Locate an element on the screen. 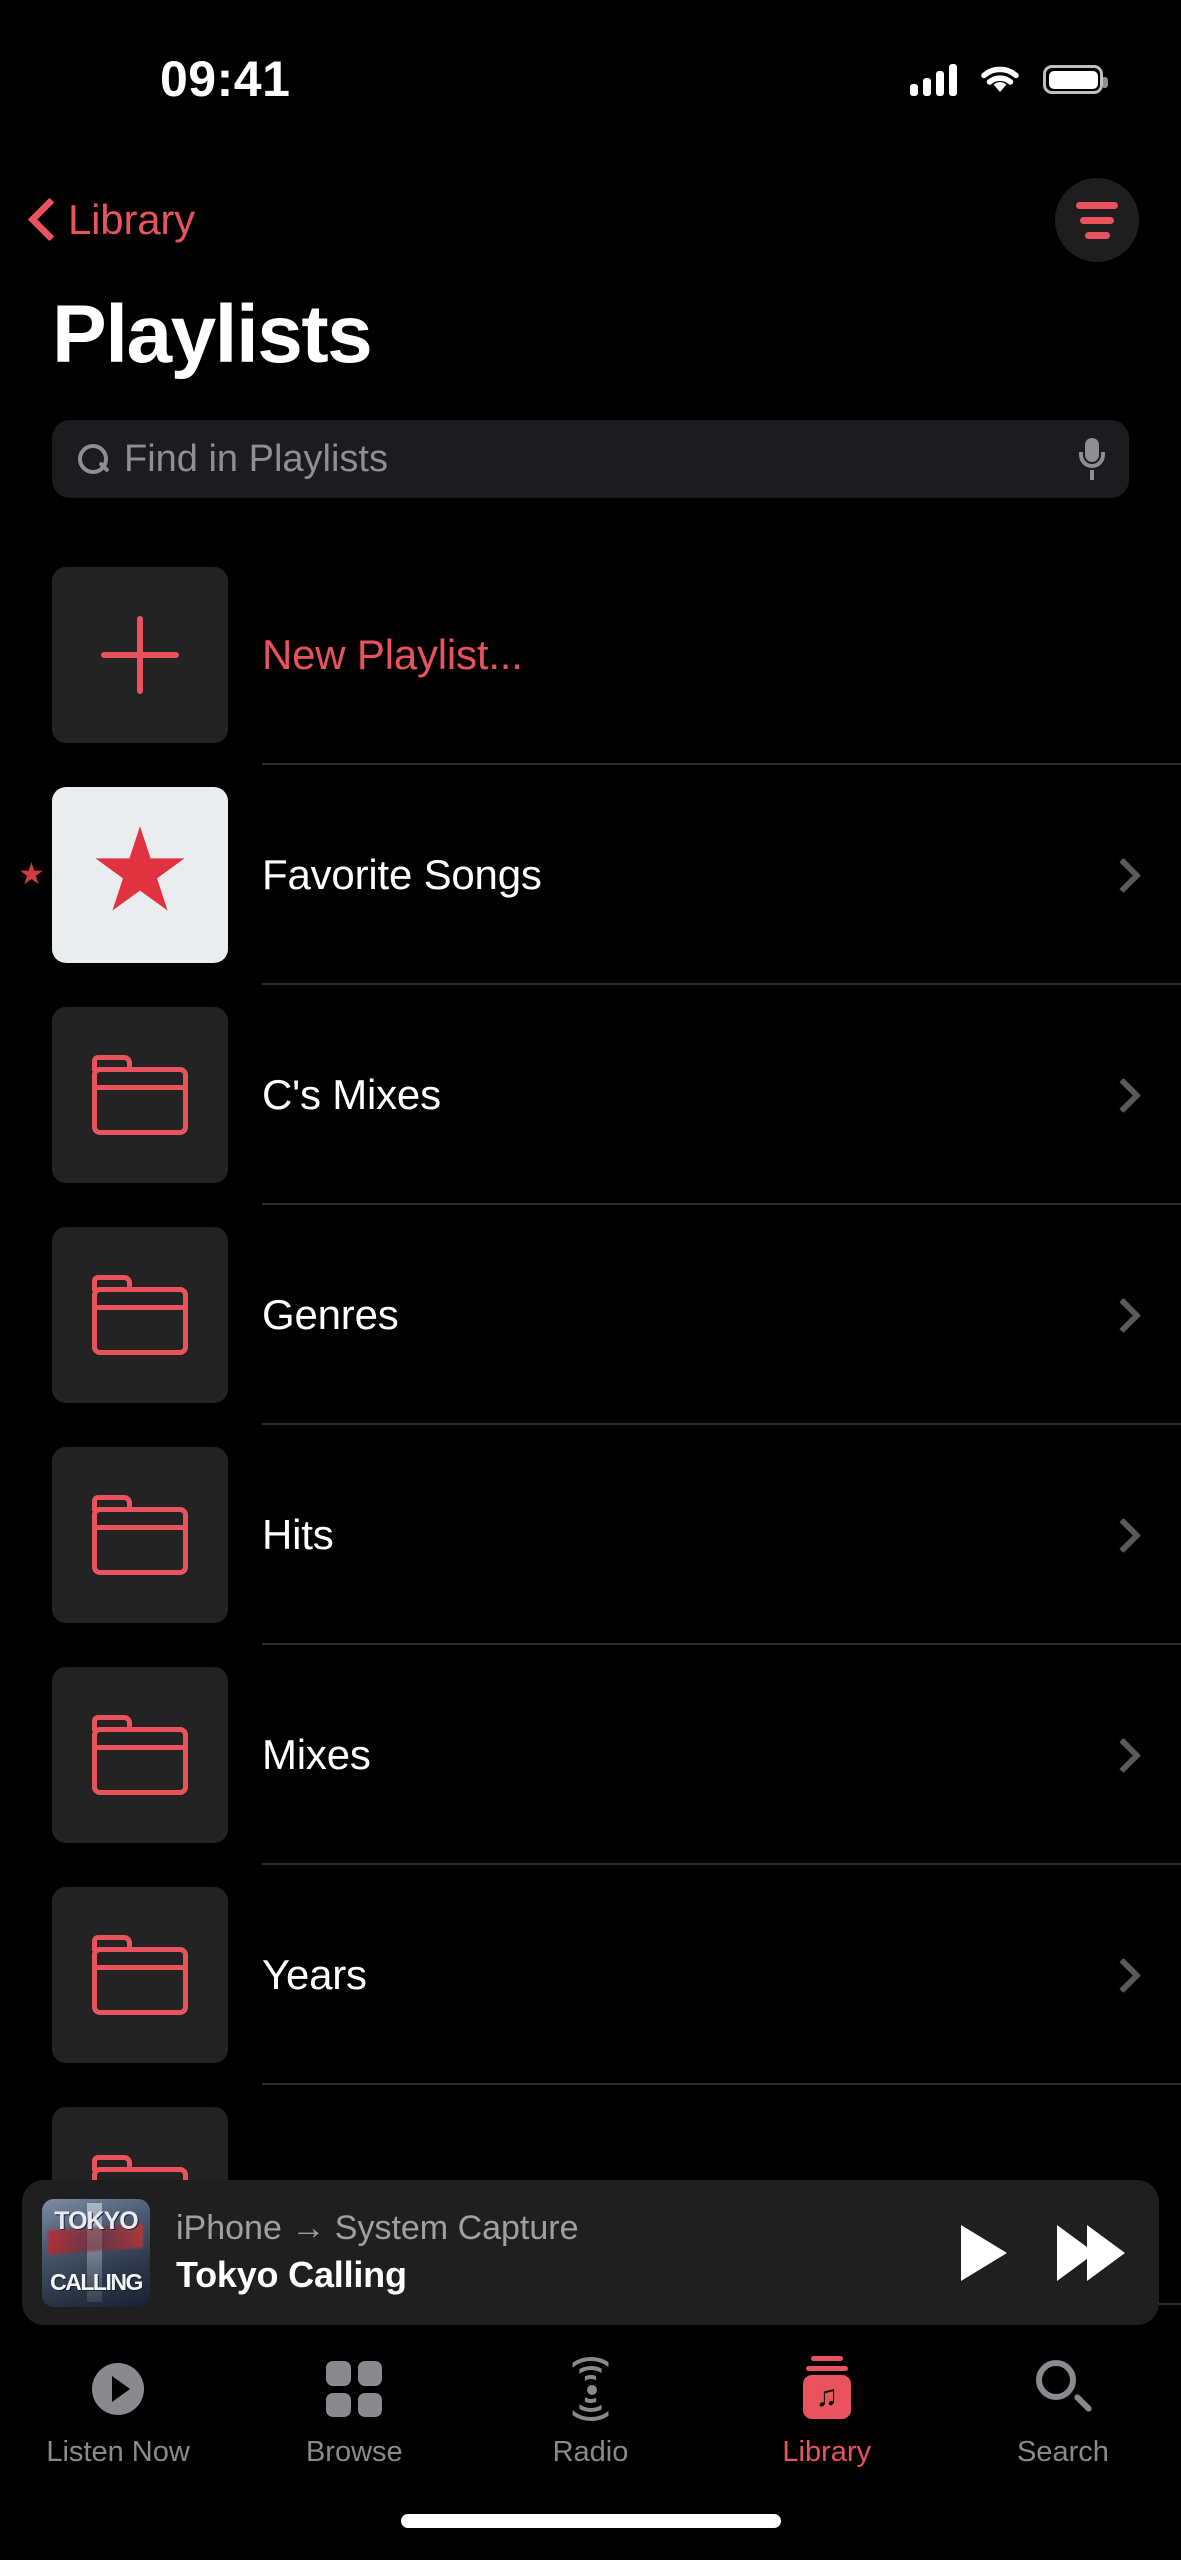 The image size is (1181, 2560). album-art-line-2: CALLING is located at coordinates (96, 2281).